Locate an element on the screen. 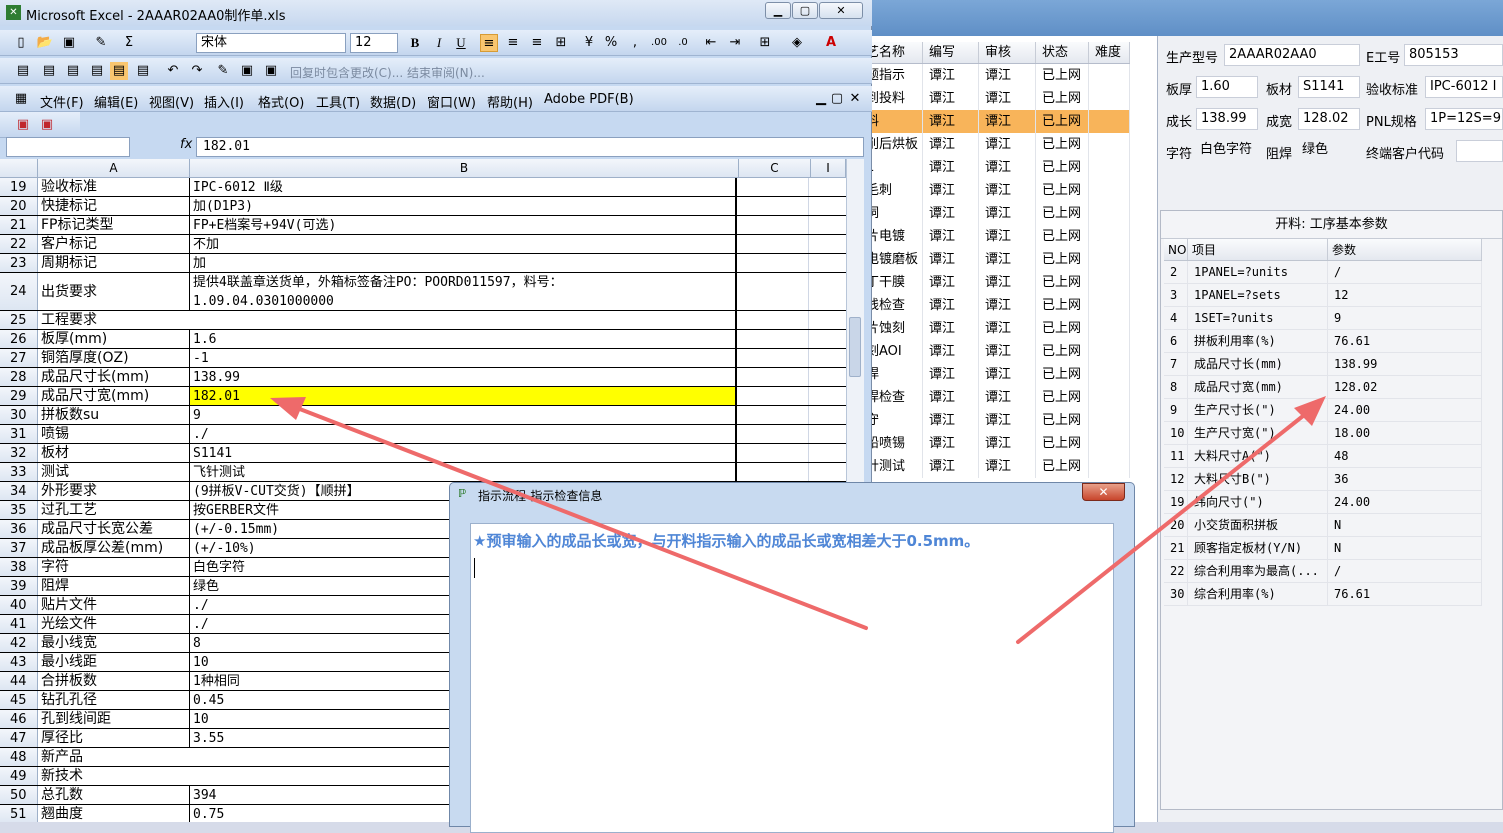 This screenshot has height=833, width=1503. cell-b: 138.99 is located at coordinates (463, 377).